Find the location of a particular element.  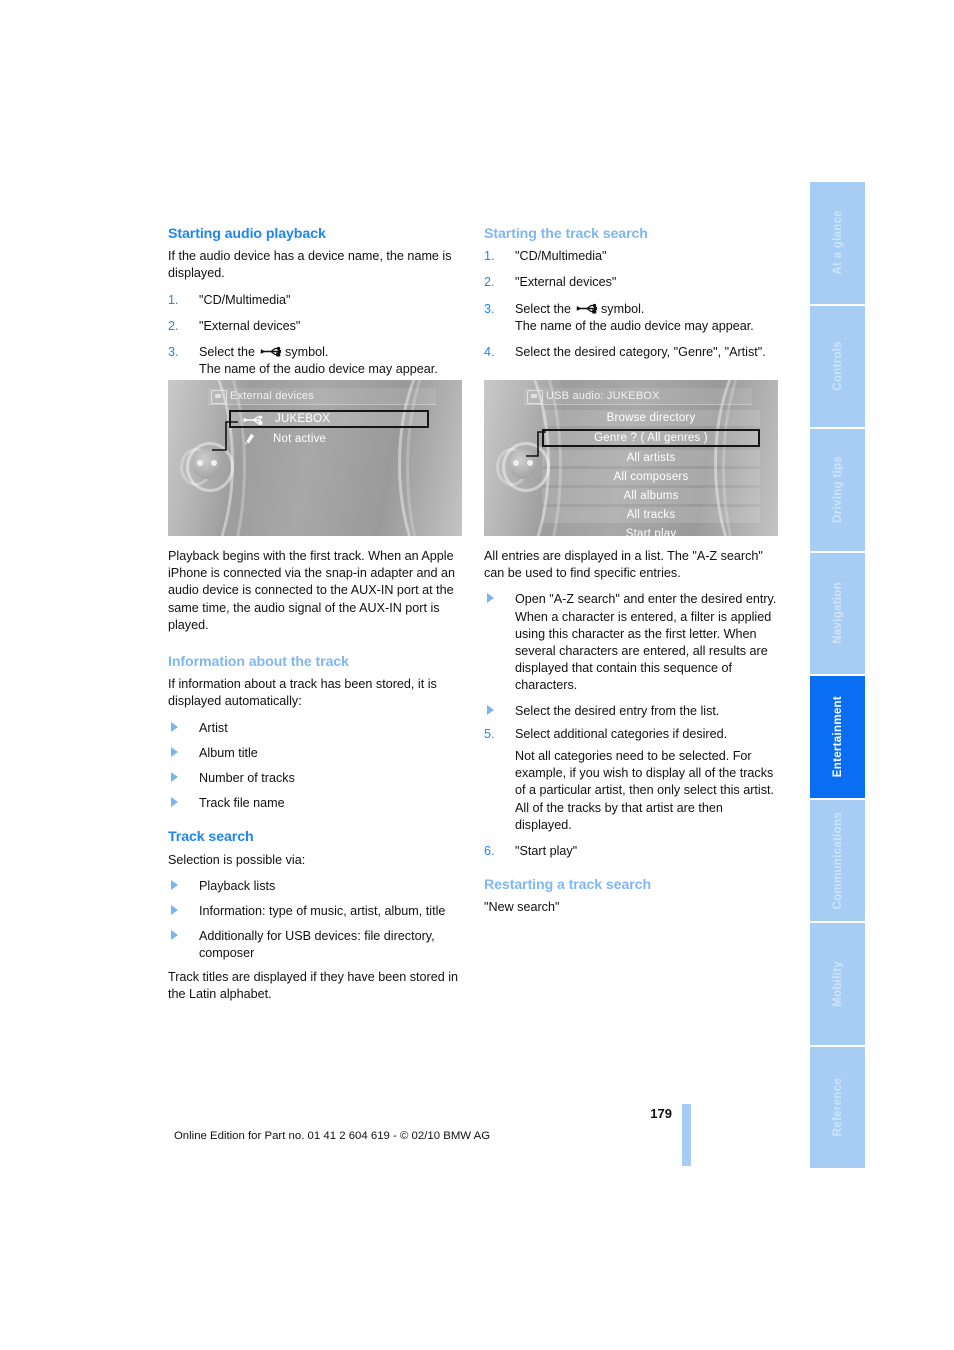

list-item-label: Select the desired entry from the list. is located at coordinates (617, 710).